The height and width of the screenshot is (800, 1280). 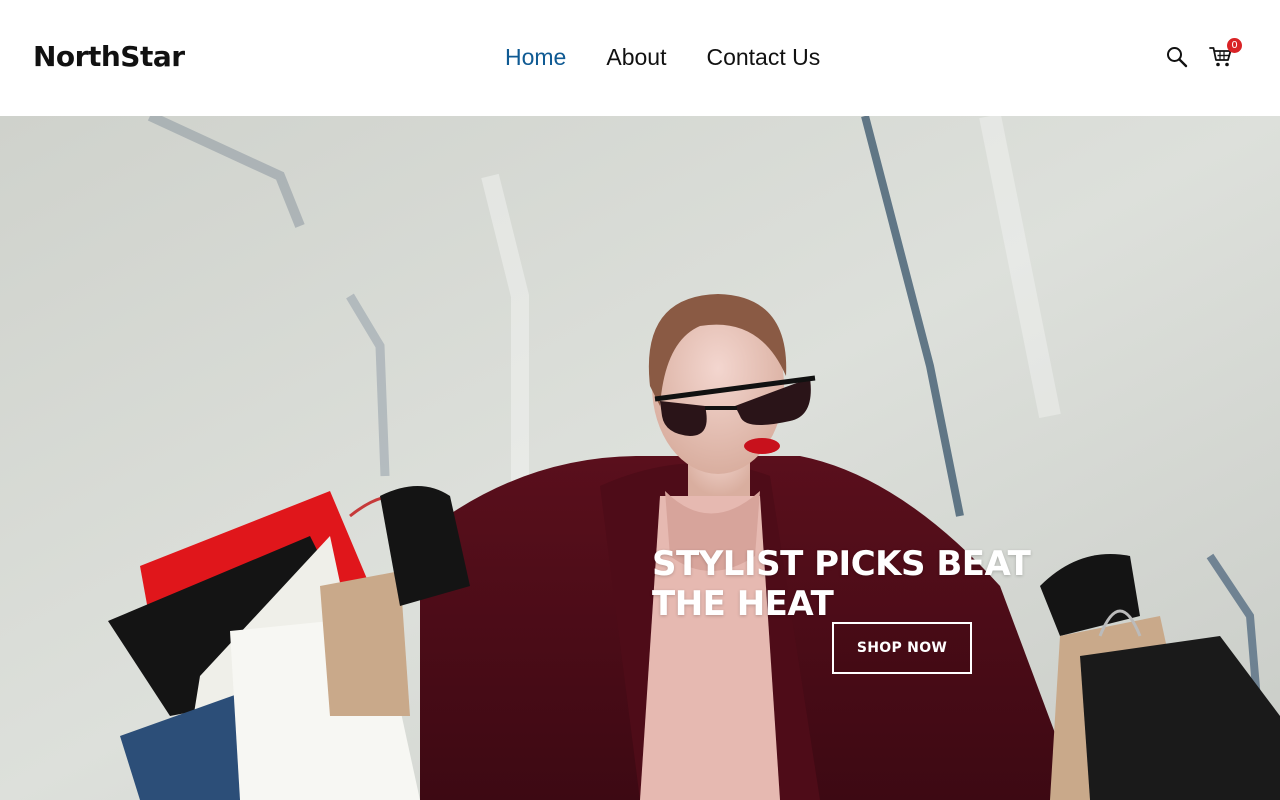 What do you see at coordinates (1203, 54) in the screenshot?
I see `header-icons: 0` at bounding box center [1203, 54].